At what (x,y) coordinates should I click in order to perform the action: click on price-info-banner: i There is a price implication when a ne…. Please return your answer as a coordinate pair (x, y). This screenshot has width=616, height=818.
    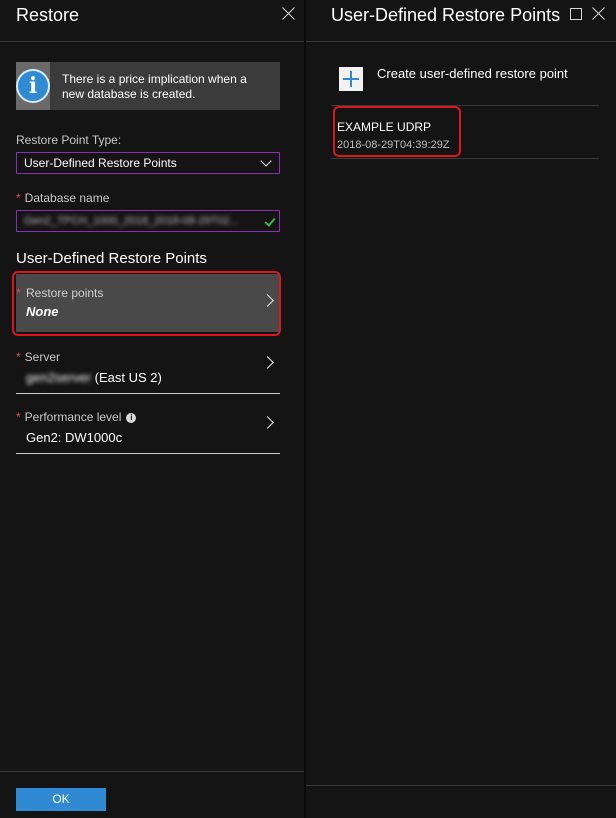
    Looking at the image, I should click on (148, 86).